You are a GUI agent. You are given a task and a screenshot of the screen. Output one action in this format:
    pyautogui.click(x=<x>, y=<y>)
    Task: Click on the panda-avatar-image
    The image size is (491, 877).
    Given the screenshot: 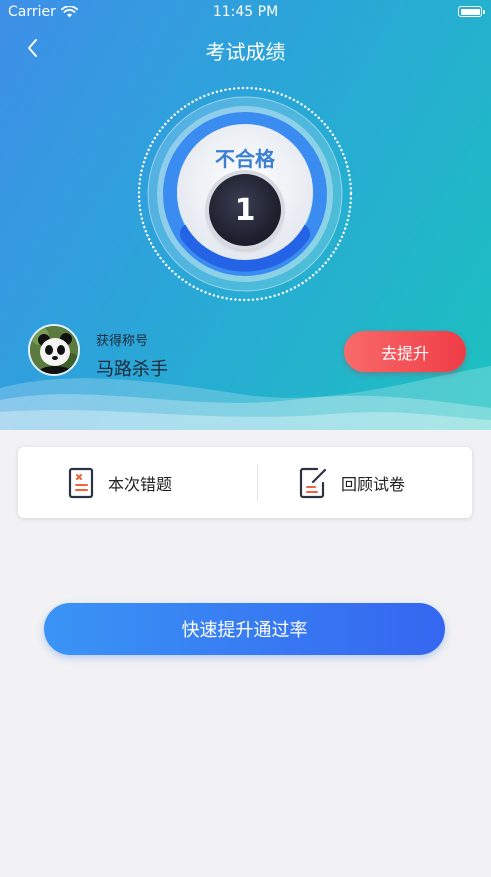 What is the action you would take?
    pyautogui.click(x=54, y=350)
    